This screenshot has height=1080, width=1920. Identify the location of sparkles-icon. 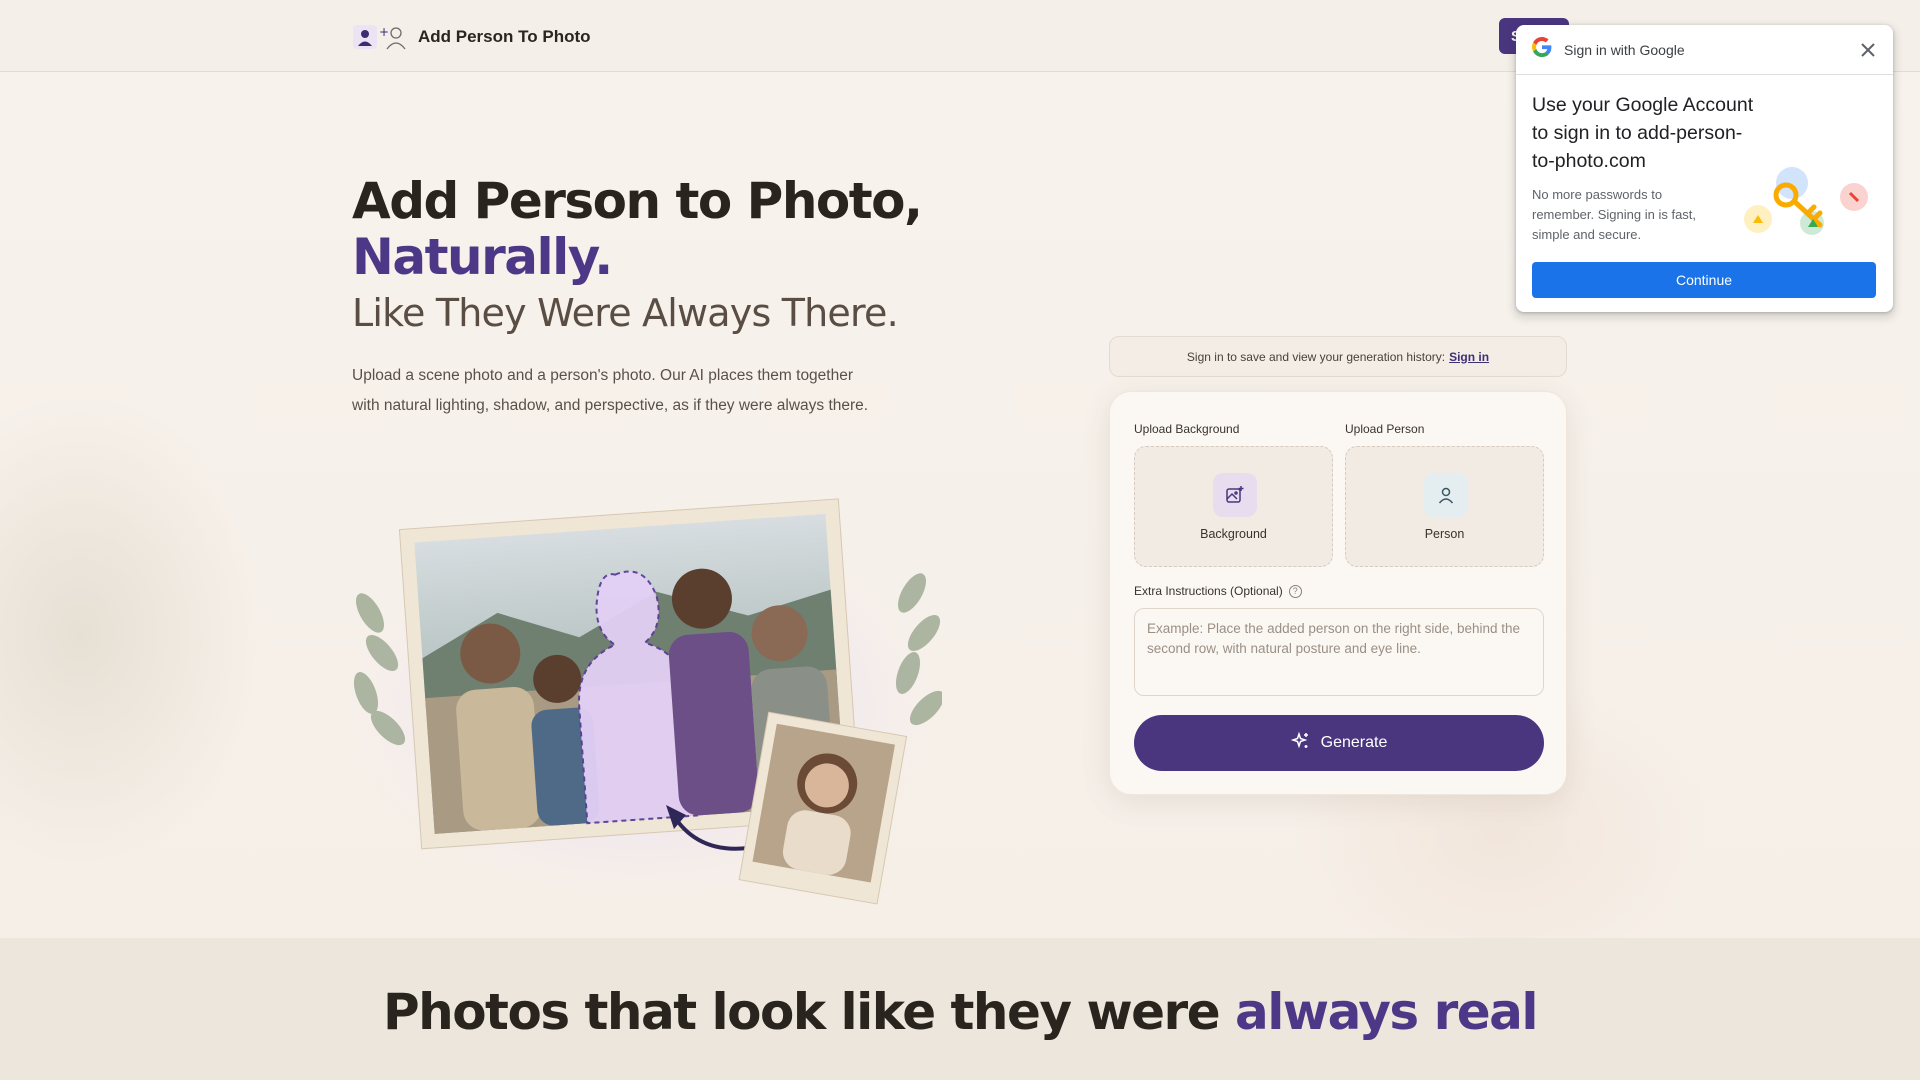
(1300, 743).